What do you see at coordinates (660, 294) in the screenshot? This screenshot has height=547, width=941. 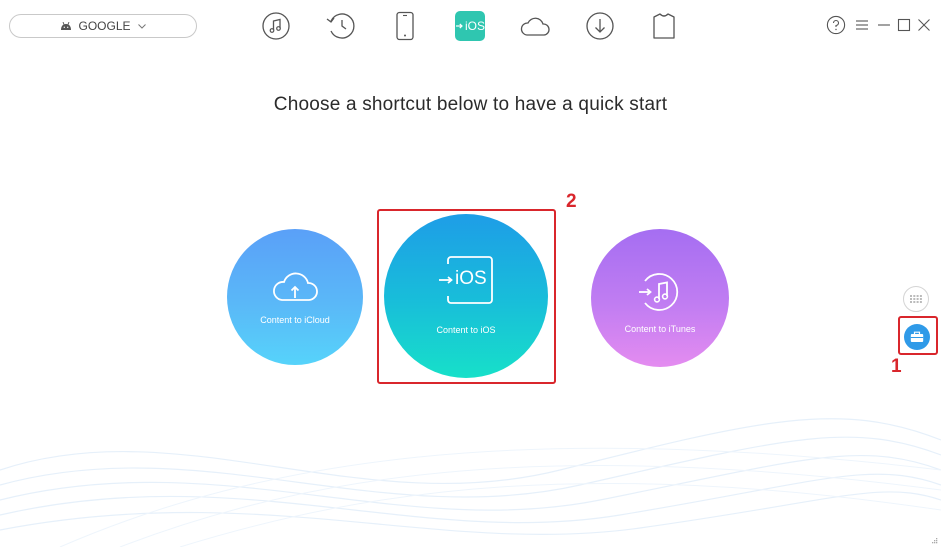 I see `itunes-transfer-icon` at bounding box center [660, 294].